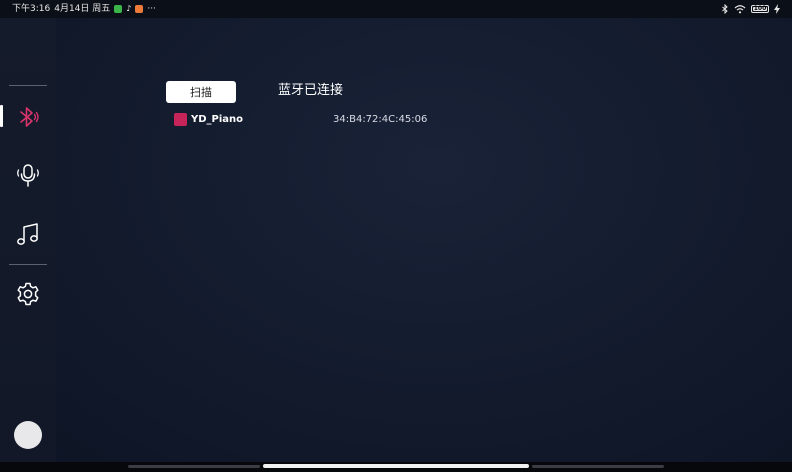 Image resolution: width=792 pixels, height=472 pixels. Describe the element at coordinates (217, 119) in the screenshot. I see `device-name: YD_Piano` at that location.